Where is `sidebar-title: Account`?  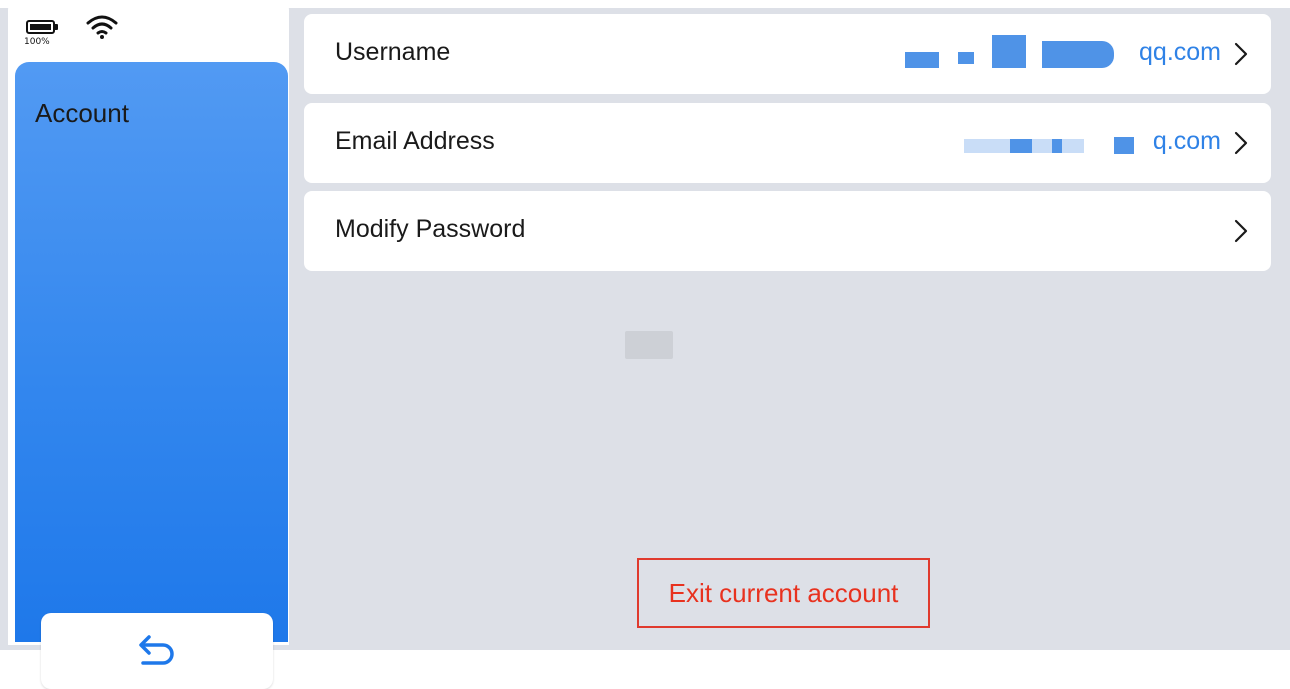 sidebar-title: Account is located at coordinates (82, 113).